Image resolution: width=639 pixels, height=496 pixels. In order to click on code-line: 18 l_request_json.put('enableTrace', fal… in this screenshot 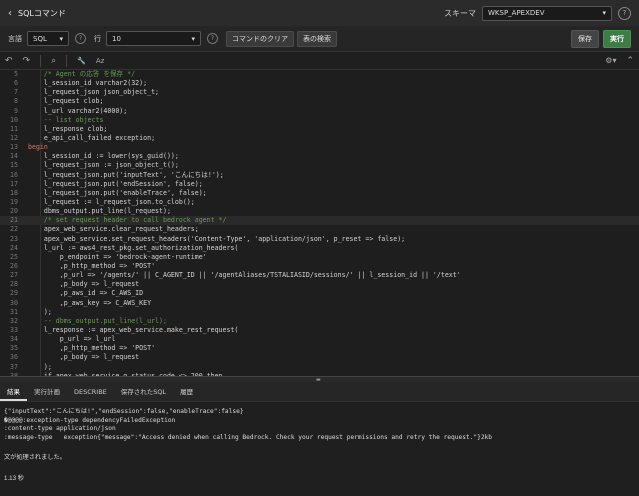, I will do `click(319, 193)`.